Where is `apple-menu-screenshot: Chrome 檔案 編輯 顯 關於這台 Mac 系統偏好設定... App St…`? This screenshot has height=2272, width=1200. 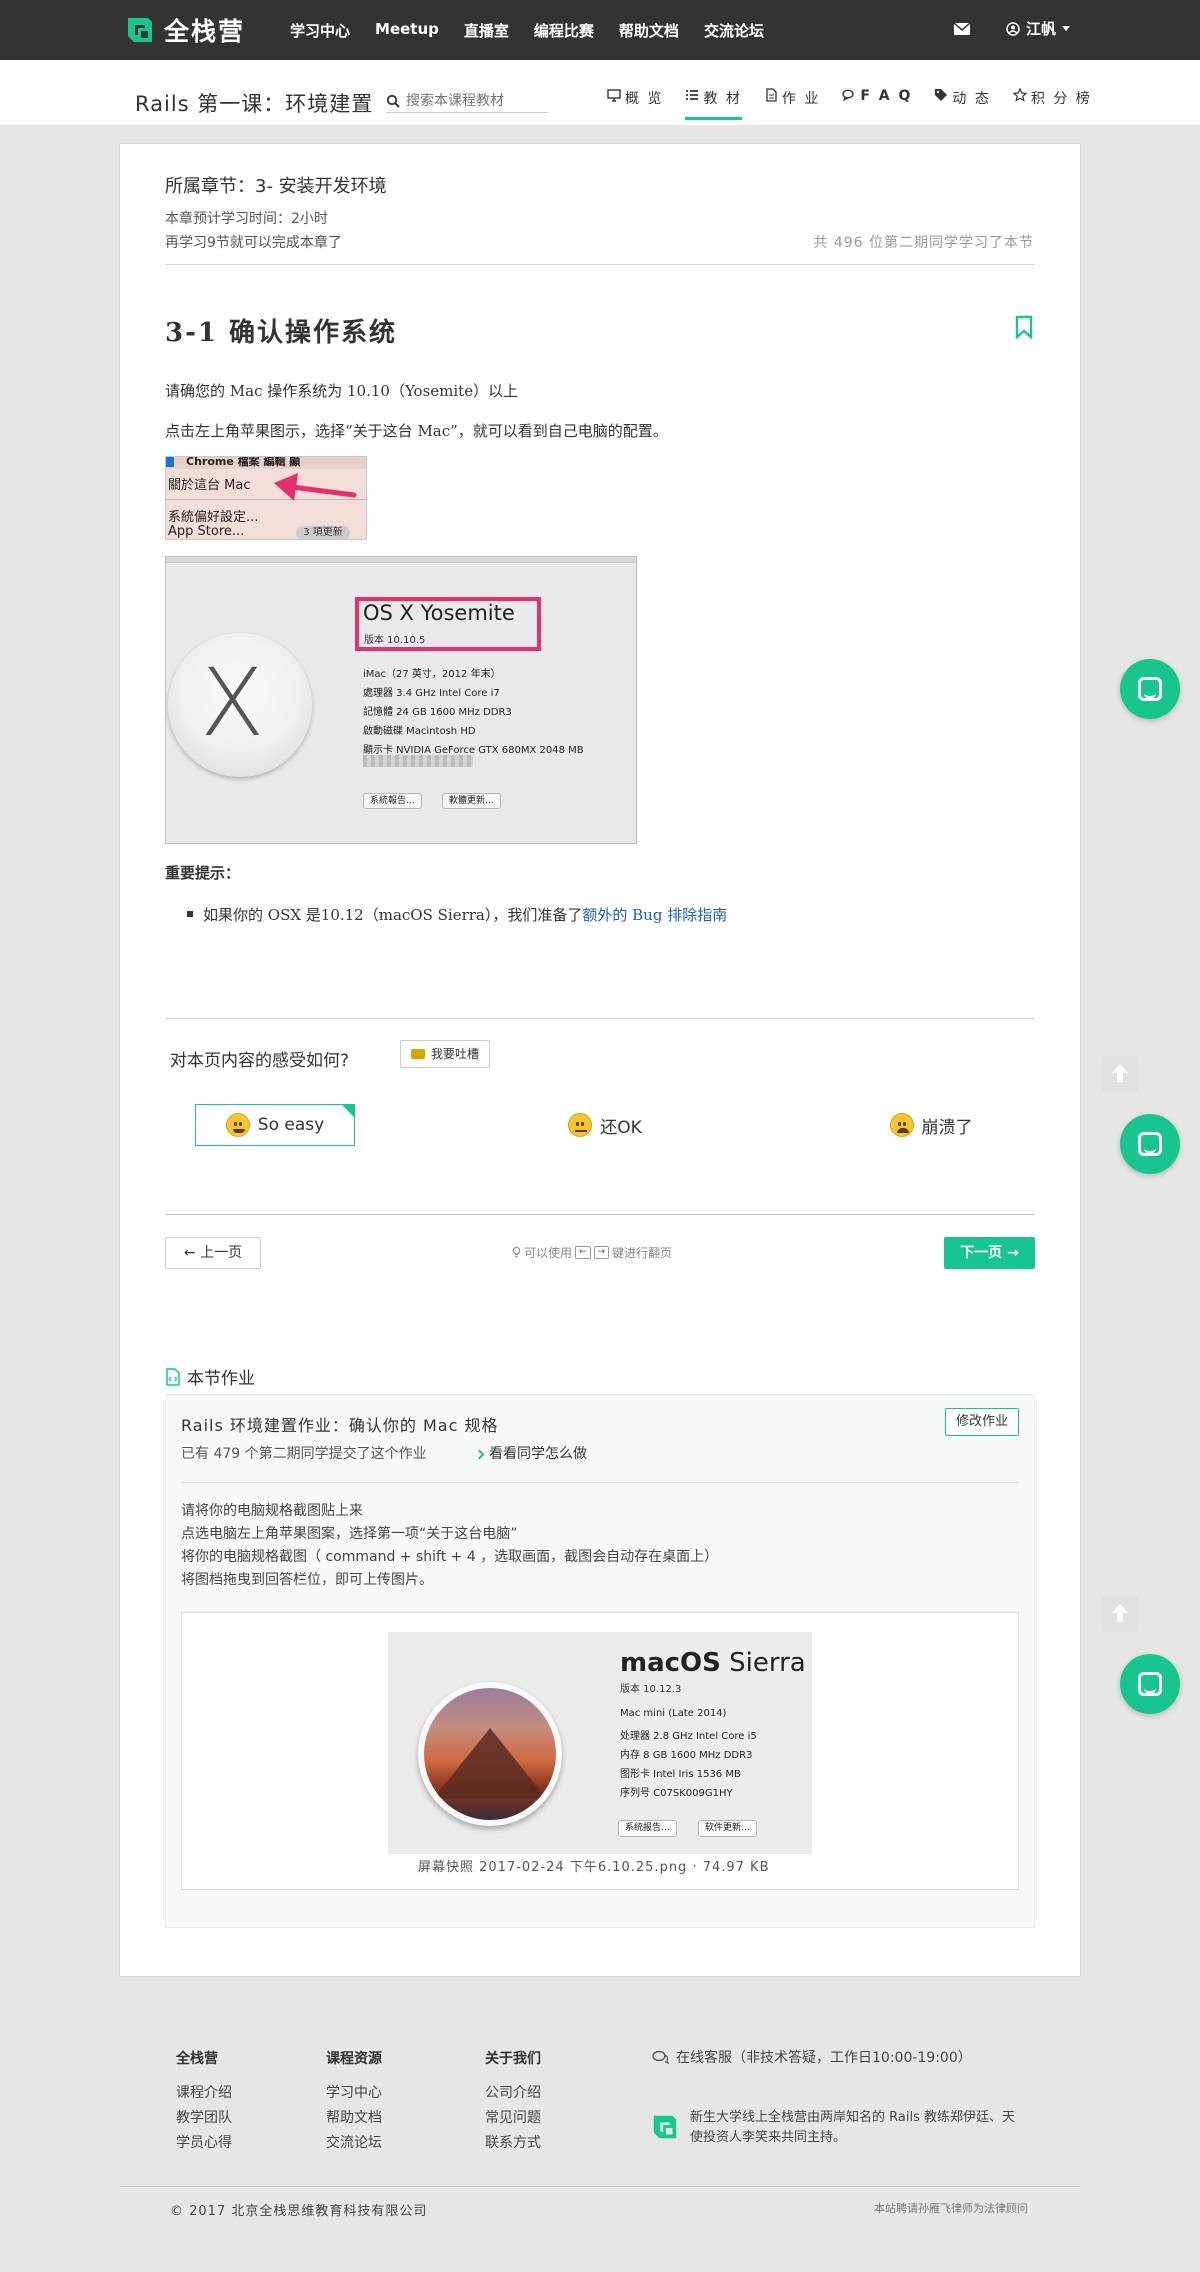
apple-menu-screenshot: Chrome 檔案 編輯 顯 關於這台 Mac 系統偏好設定... App St… is located at coordinates (266, 498).